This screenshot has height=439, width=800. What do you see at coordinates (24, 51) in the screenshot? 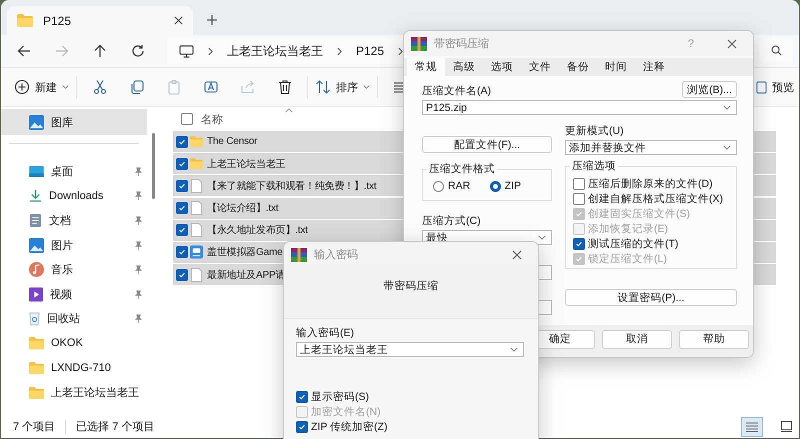
I see `back-arrow-icon` at bounding box center [24, 51].